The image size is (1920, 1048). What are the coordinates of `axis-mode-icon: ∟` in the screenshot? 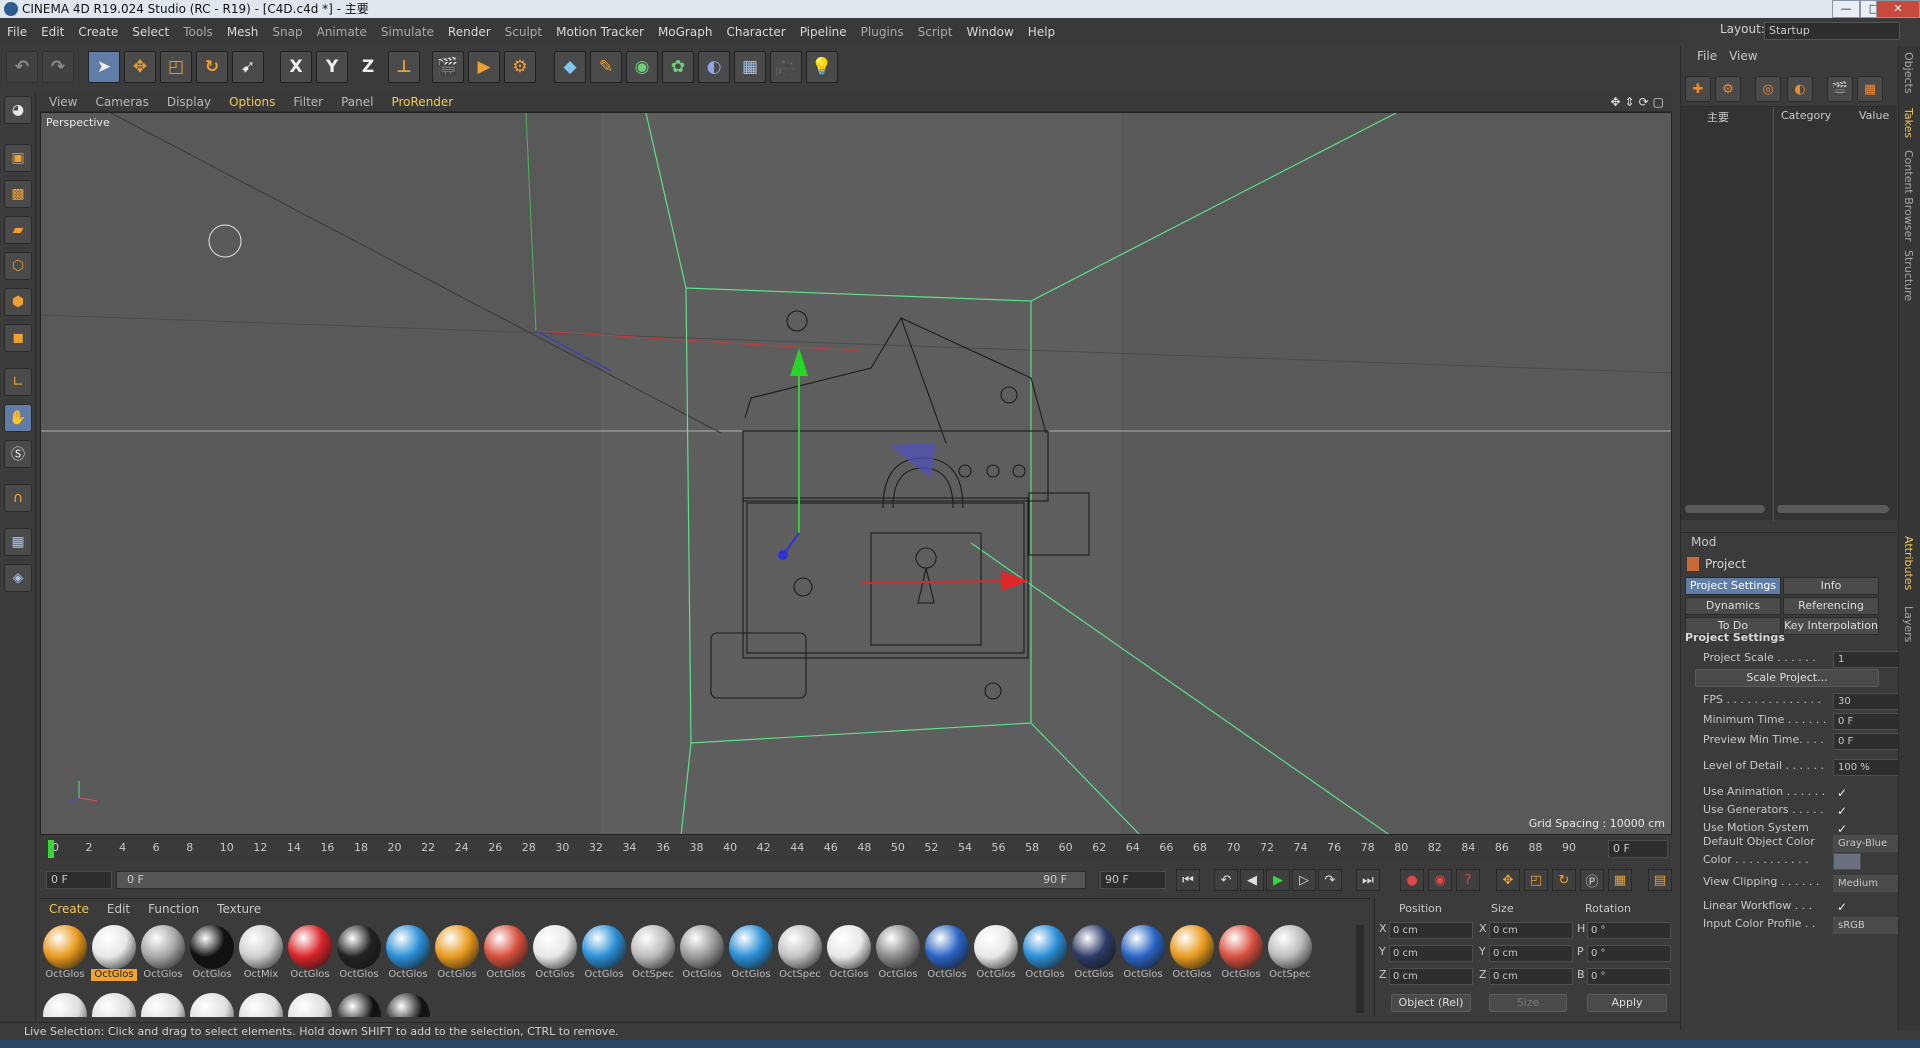 It's located at (18, 382).